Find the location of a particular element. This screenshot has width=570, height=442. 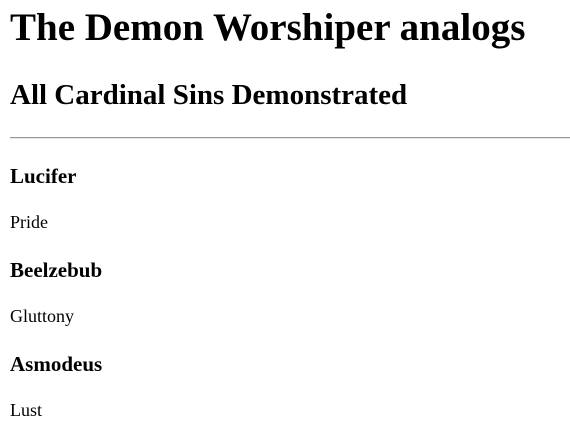

page-title: The Demon Worshiper analogs is located at coordinates (268, 27).